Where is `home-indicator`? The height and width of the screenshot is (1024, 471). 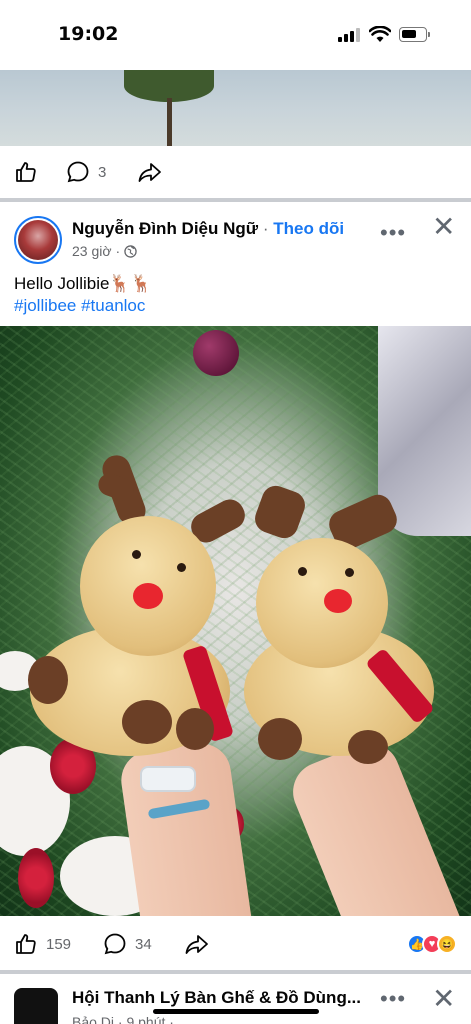 home-indicator is located at coordinates (236, 1011).